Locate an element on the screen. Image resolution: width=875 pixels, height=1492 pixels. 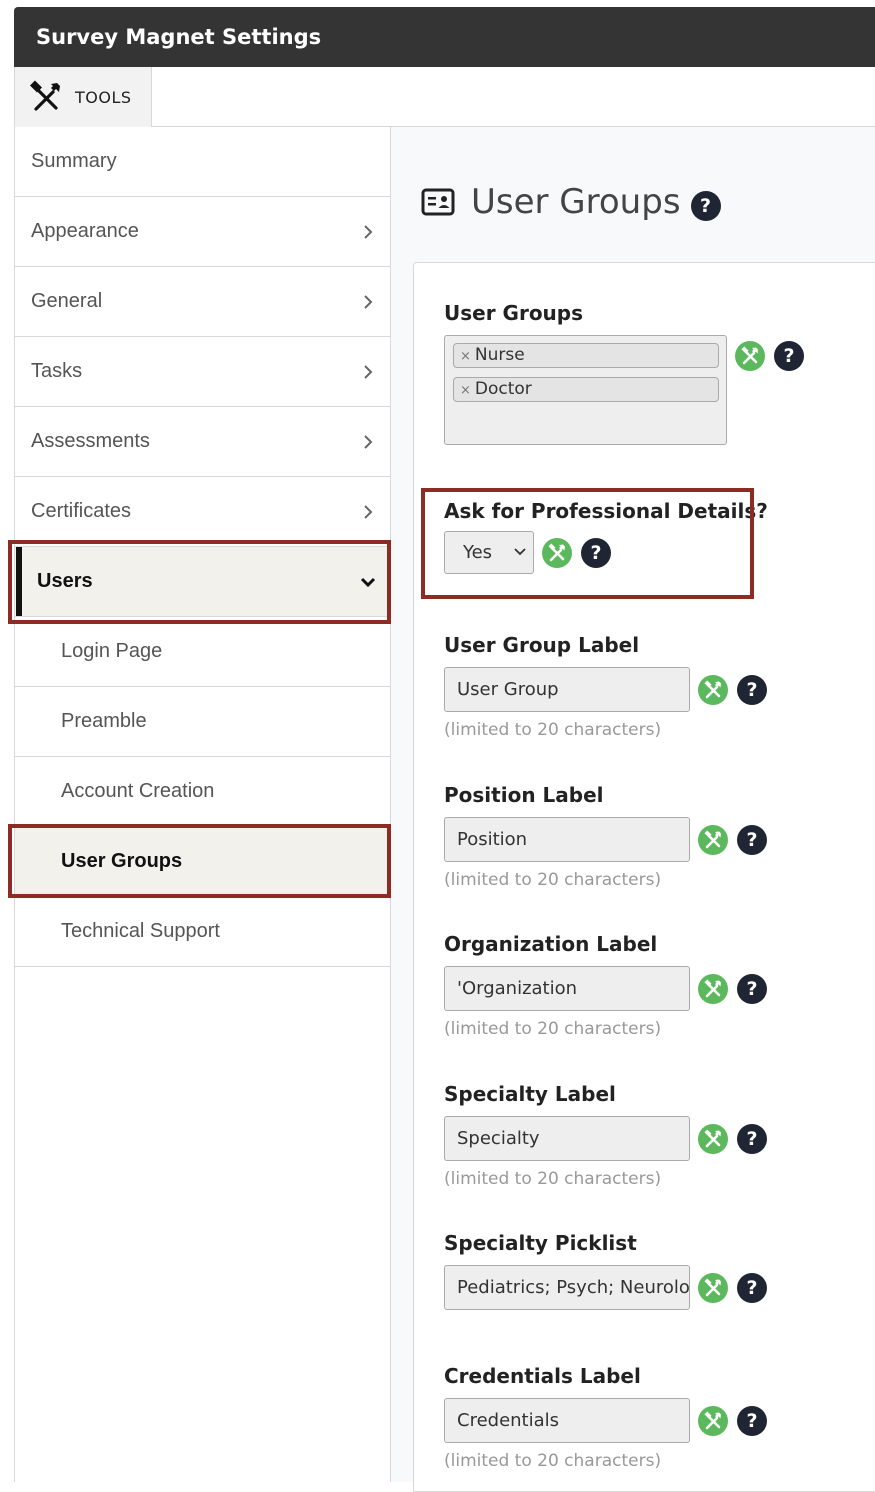
field-label: Specialty Picklist is located at coordinates (540, 1243).